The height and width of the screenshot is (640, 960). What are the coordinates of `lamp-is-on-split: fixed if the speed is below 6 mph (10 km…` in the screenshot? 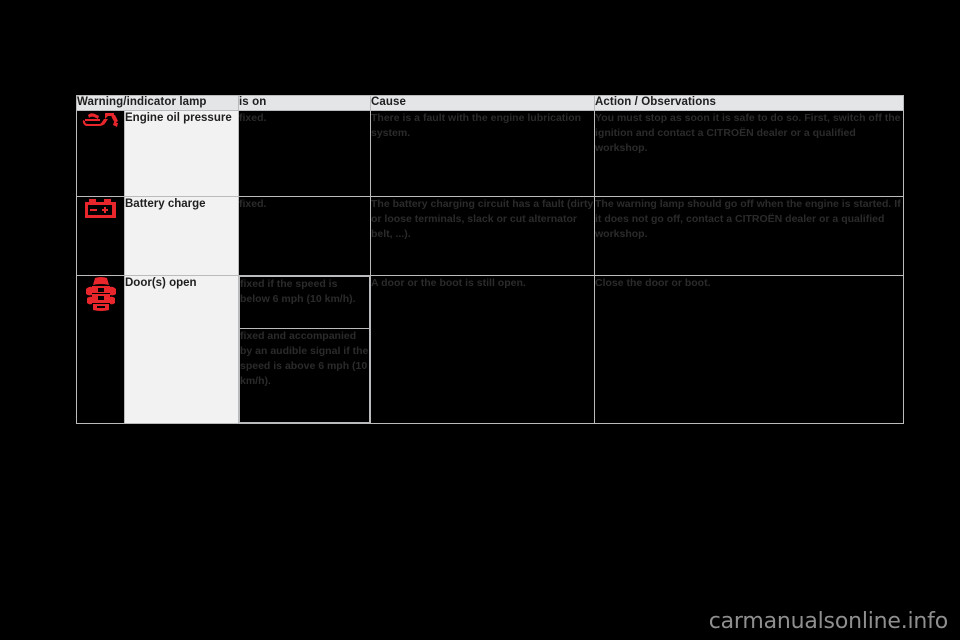 It's located at (304, 349).